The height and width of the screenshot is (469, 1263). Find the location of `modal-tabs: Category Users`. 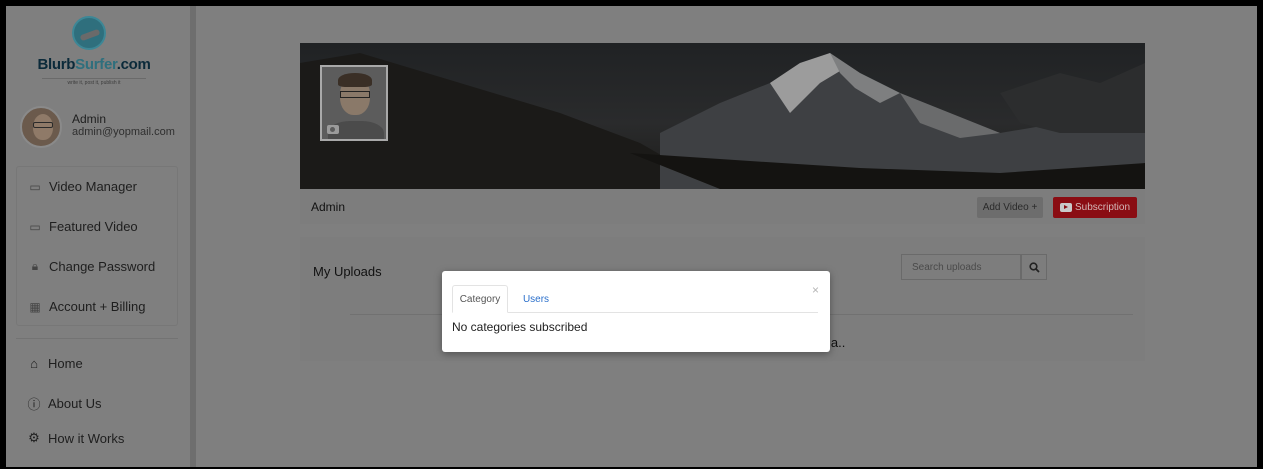

modal-tabs: Category Users is located at coordinates (635, 299).